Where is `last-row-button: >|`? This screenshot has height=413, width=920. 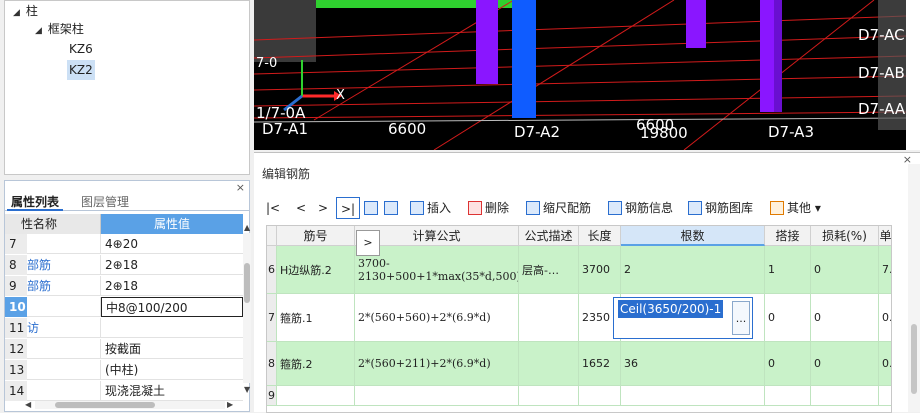
last-row-button: >| is located at coordinates (348, 208).